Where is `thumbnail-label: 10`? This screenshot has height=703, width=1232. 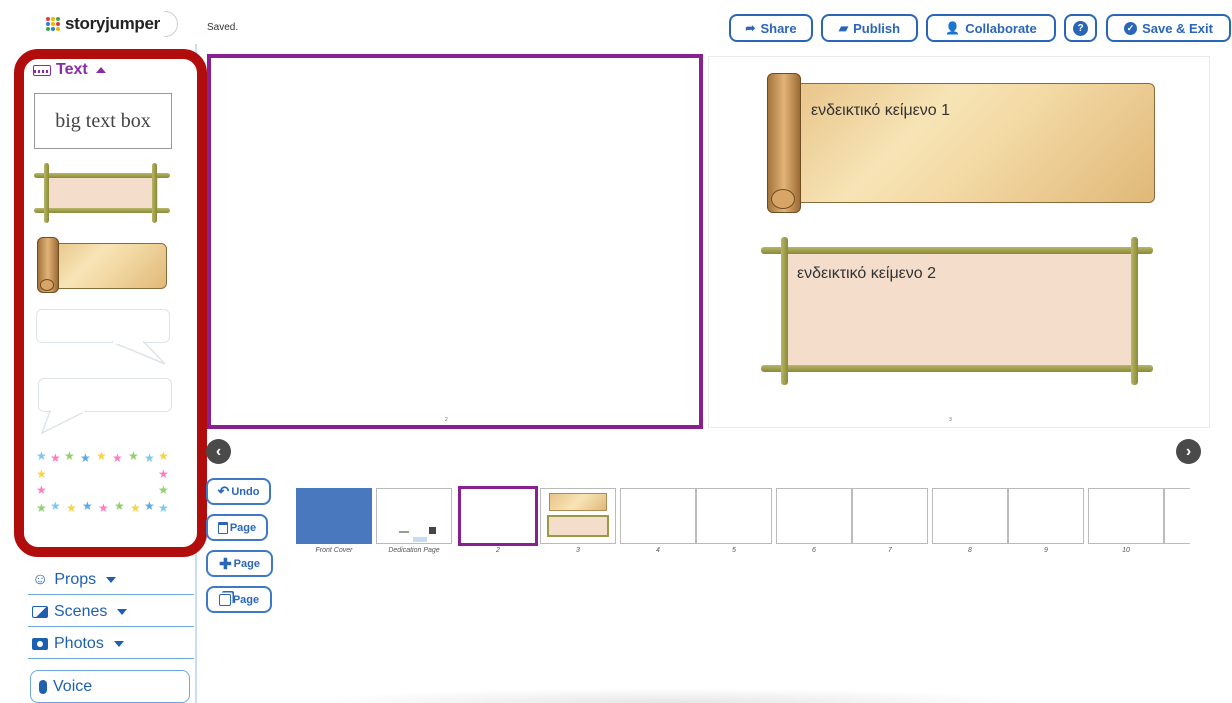
thumbnail-label: 10 is located at coordinates (1126, 550).